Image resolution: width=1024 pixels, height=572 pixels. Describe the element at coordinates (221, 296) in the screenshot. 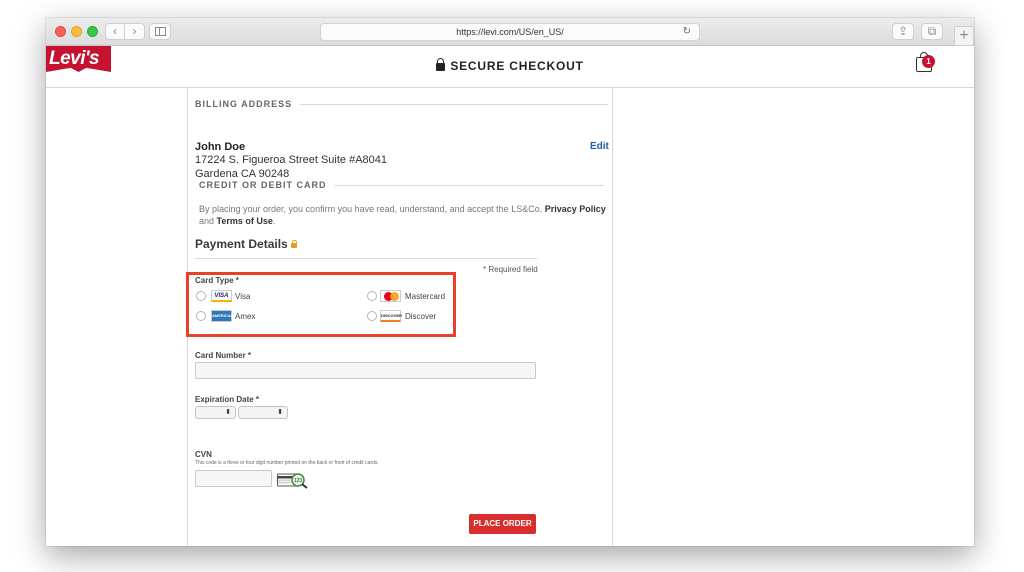

I see `visa-logo-icon: VISA` at that location.